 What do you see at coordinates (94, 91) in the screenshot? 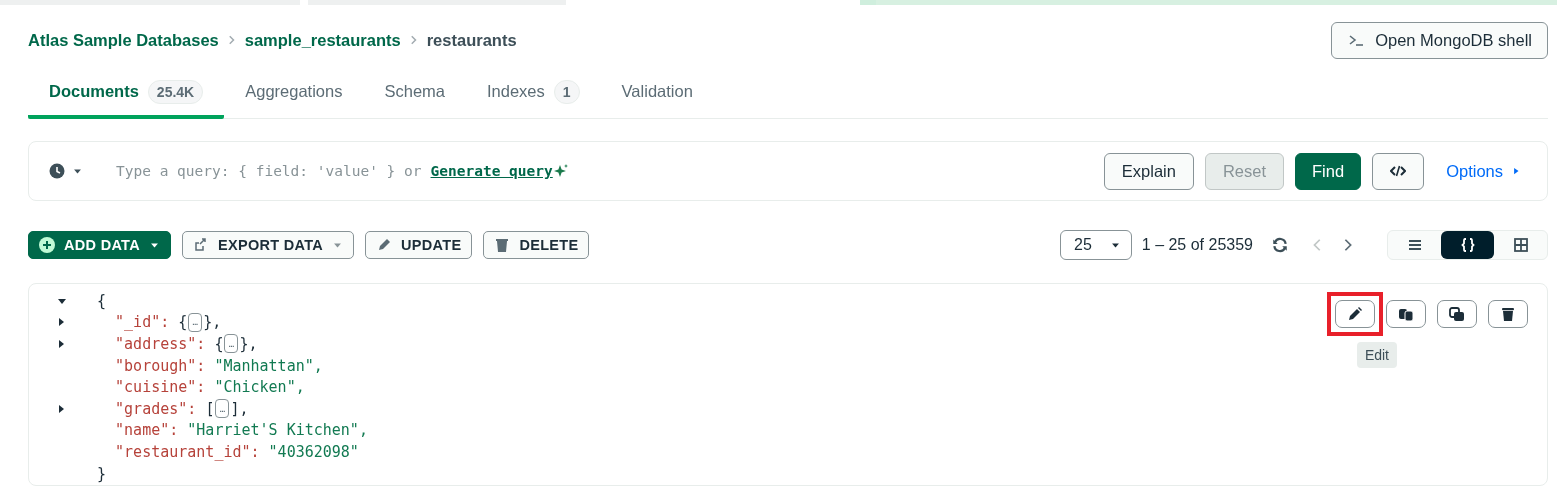
I see `tab-label: Documents` at bounding box center [94, 91].